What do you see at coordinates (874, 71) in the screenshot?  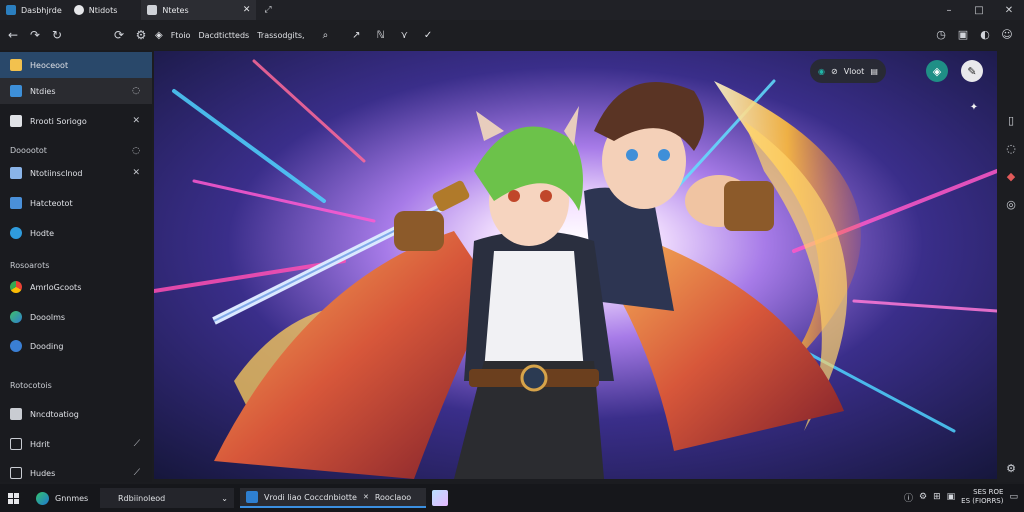 I see `image-edit-icon: ▤` at bounding box center [874, 71].